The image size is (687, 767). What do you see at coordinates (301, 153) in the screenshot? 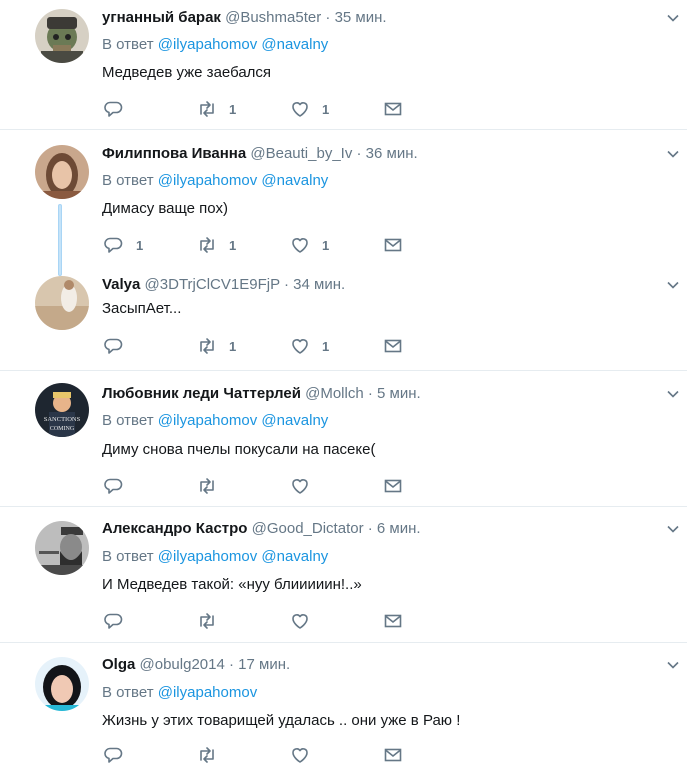
I see `author-handle: @Beauti_by_Iv` at bounding box center [301, 153].